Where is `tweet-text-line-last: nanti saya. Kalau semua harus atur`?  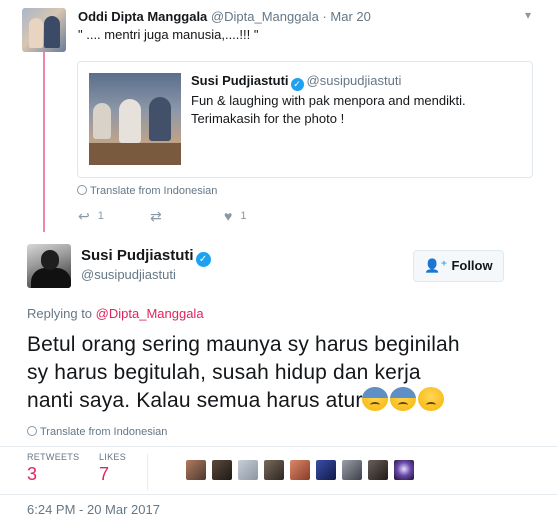
tweet-text-line-last: nanti saya. Kalau semua harus atur is located at coordinates (287, 401).